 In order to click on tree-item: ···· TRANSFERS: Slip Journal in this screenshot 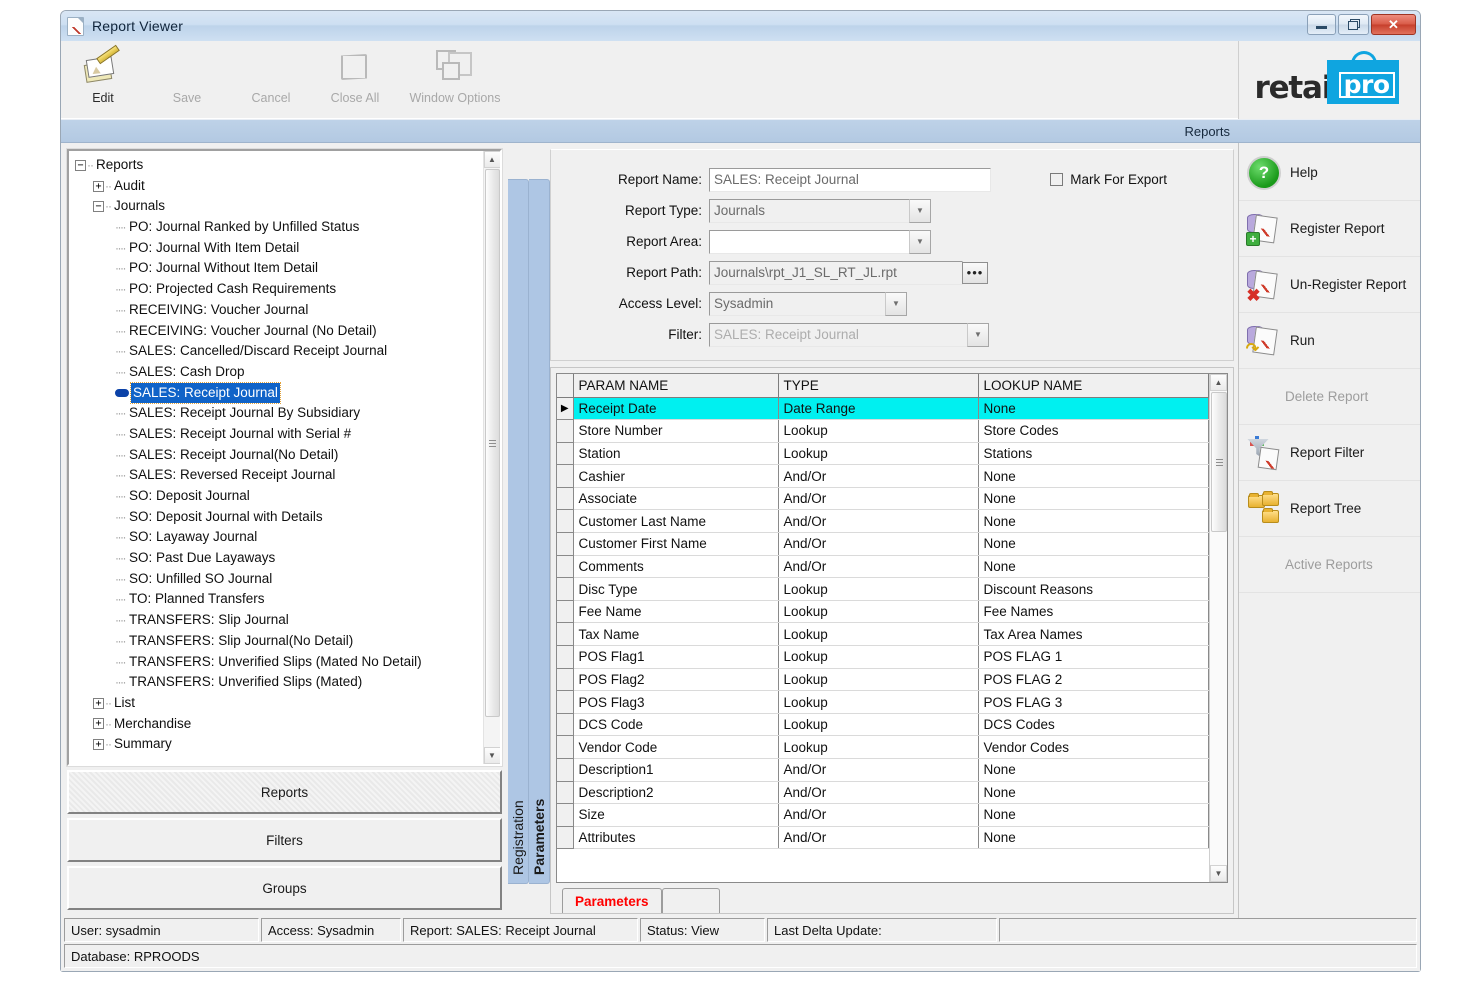, I will do `click(279, 620)`.